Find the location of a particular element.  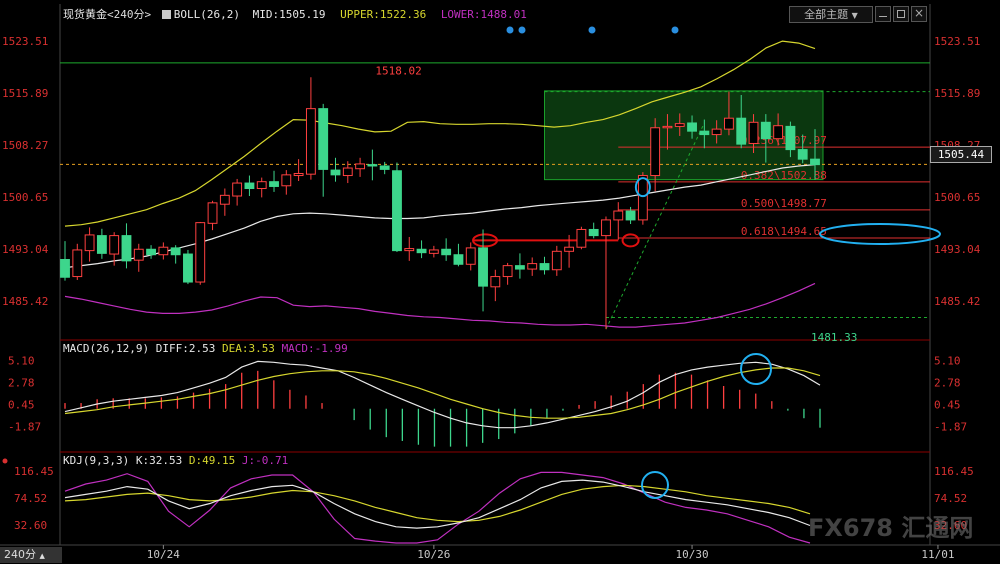

highlight-circle is located at coordinates (880, 233).